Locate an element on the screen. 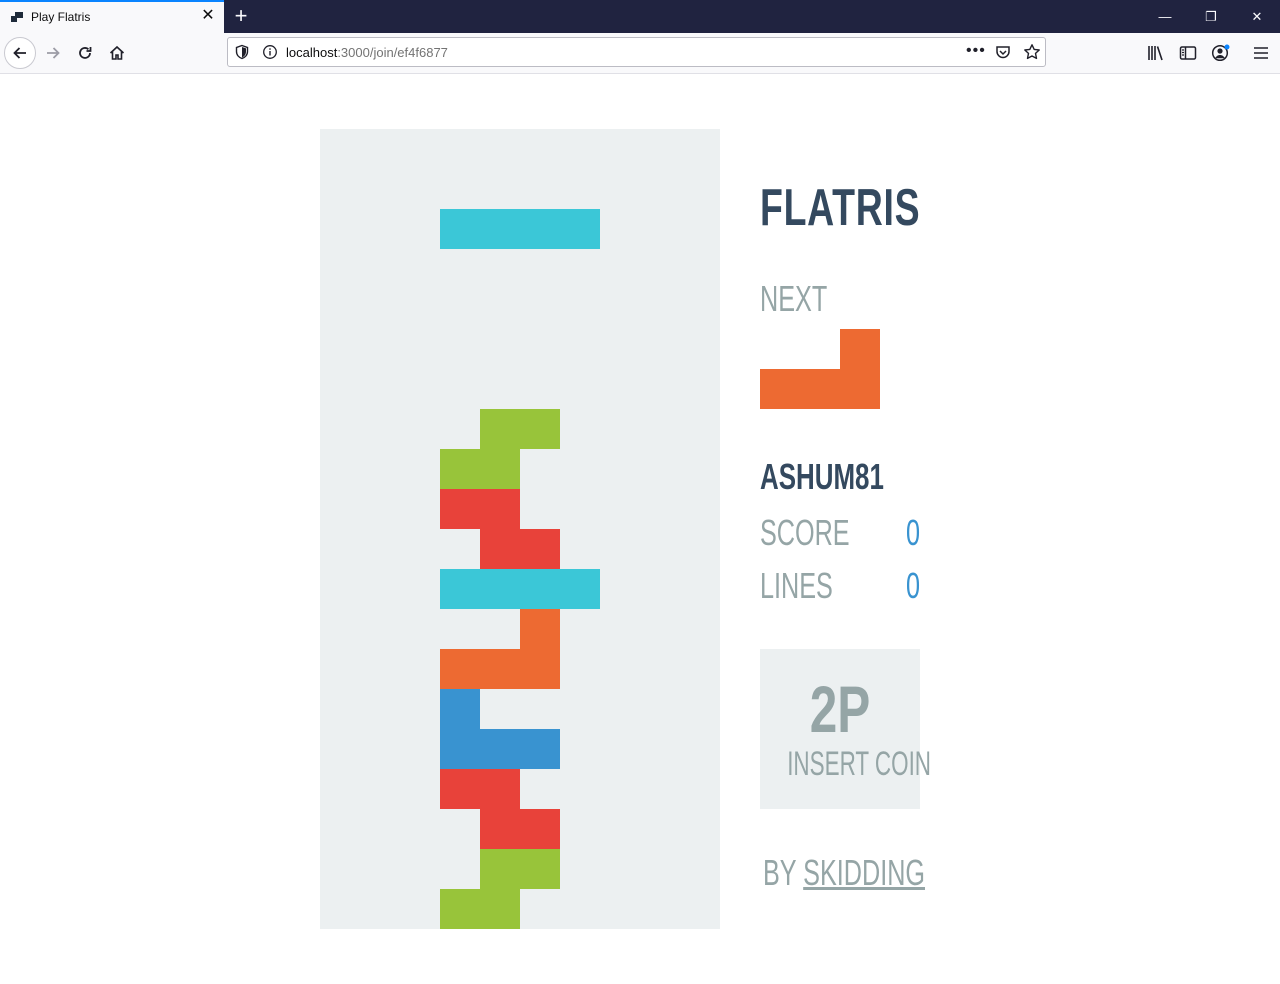 This screenshot has height=984, width=1280. navigation-bar: localhost:3000/join/ef4f6877 ••• is located at coordinates (640, 53).